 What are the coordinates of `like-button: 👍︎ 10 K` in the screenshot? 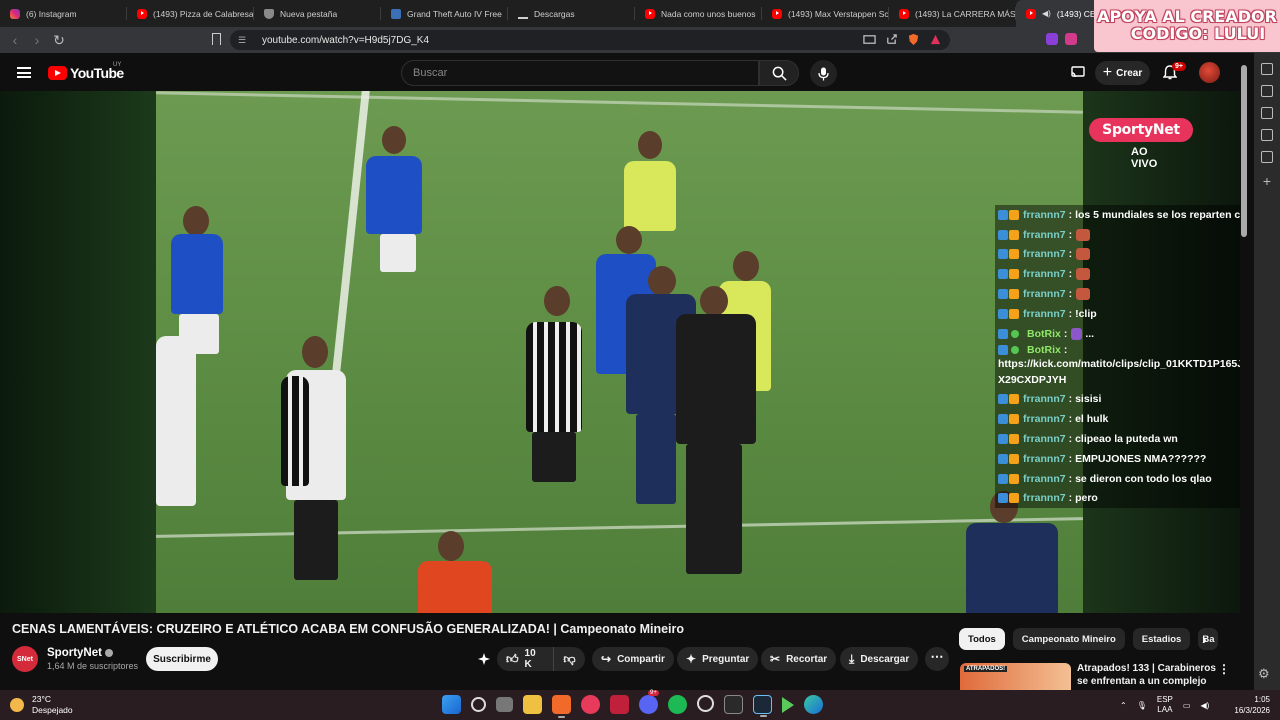 It's located at (525, 659).